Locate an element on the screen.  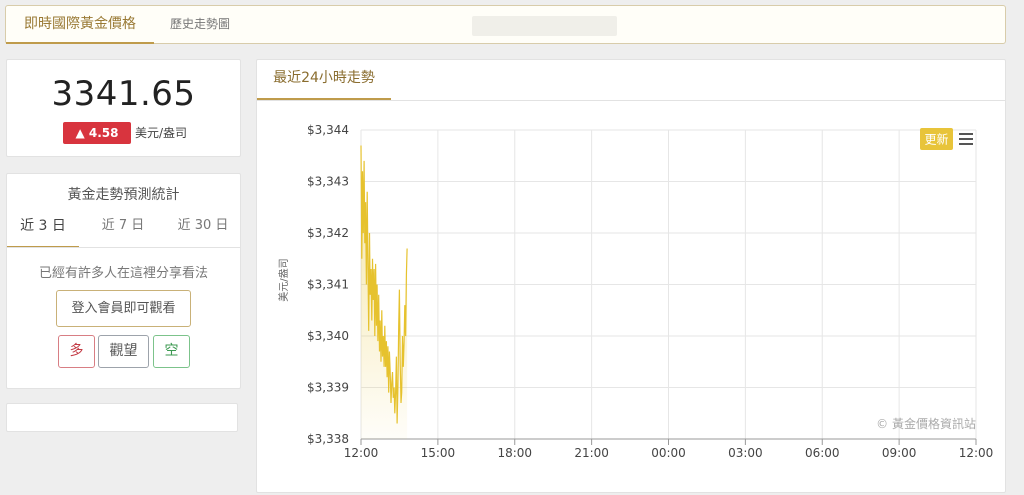
price-unit: 美元/盎司 is located at coordinates (161, 133).